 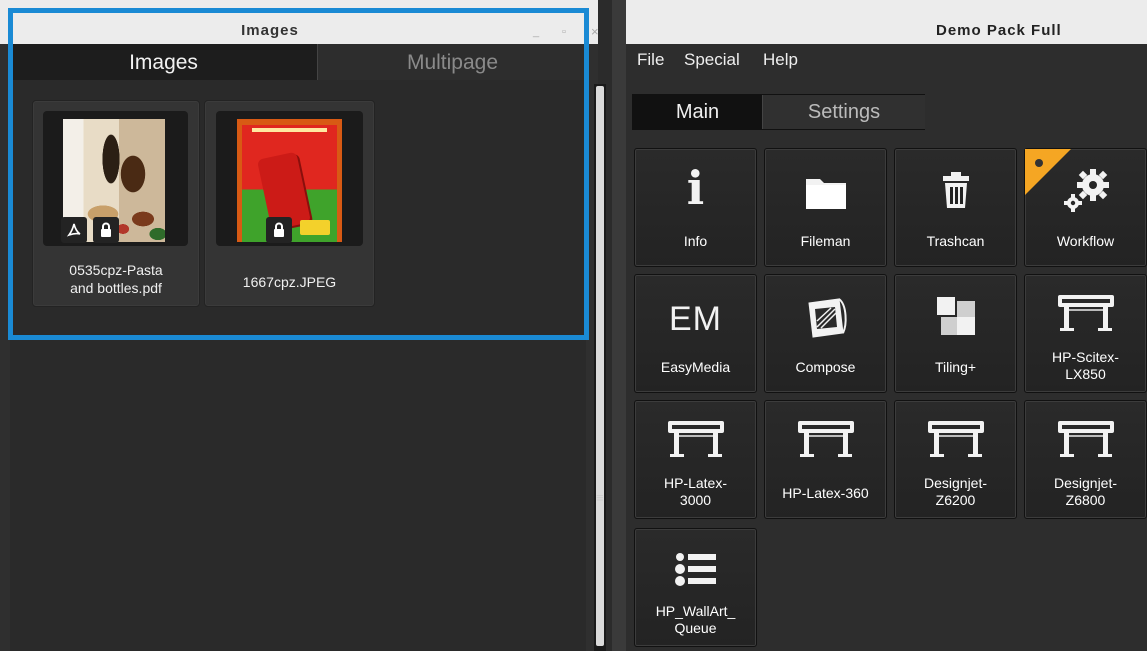 What do you see at coordinates (1085, 241) in the screenshot?
I see `tile-label: Workflow` at bounding box center [1085, 241].